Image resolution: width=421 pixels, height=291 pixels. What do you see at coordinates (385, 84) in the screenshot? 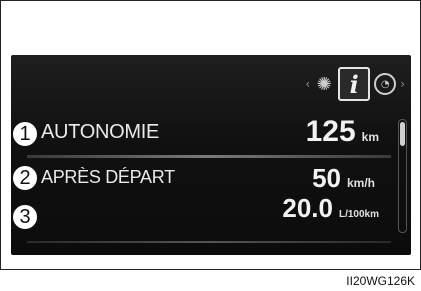
I see `gauge-icon: ◔` at bounding box center [385, 84].